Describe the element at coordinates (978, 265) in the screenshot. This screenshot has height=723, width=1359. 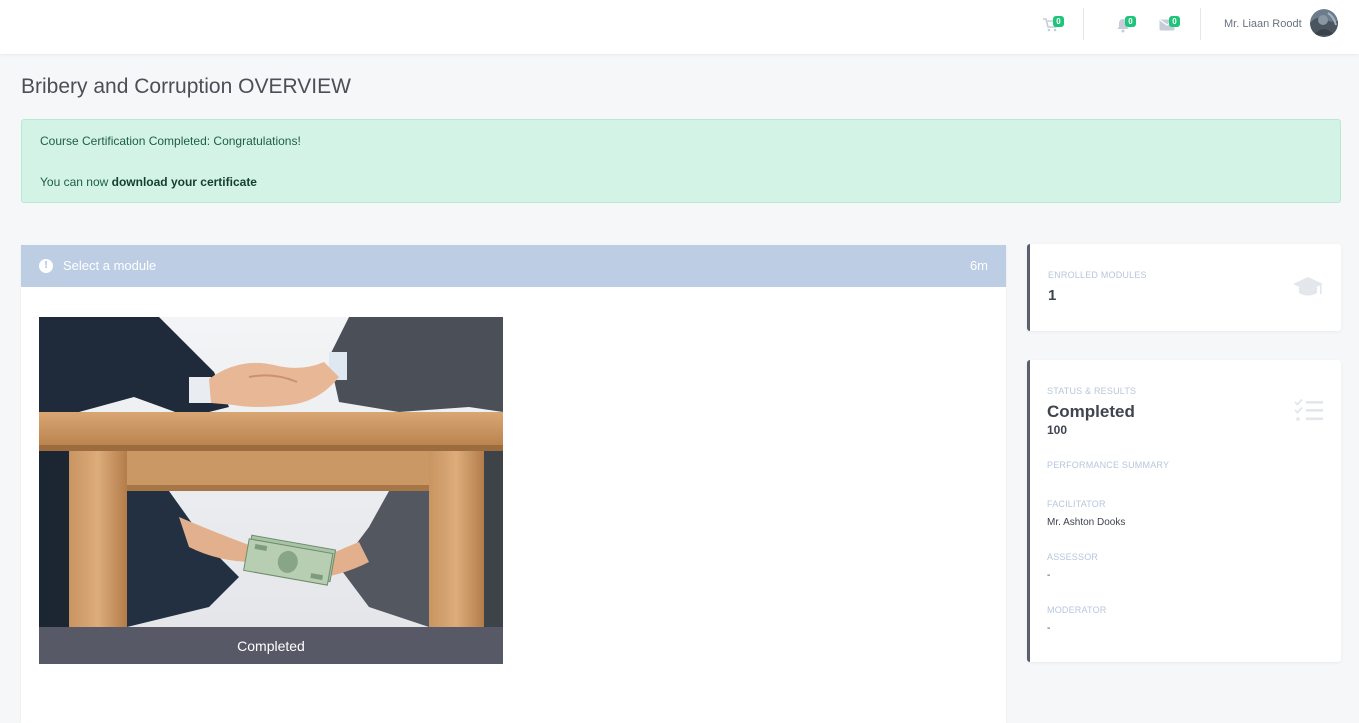
I see `module-duration: 6m` at that location.